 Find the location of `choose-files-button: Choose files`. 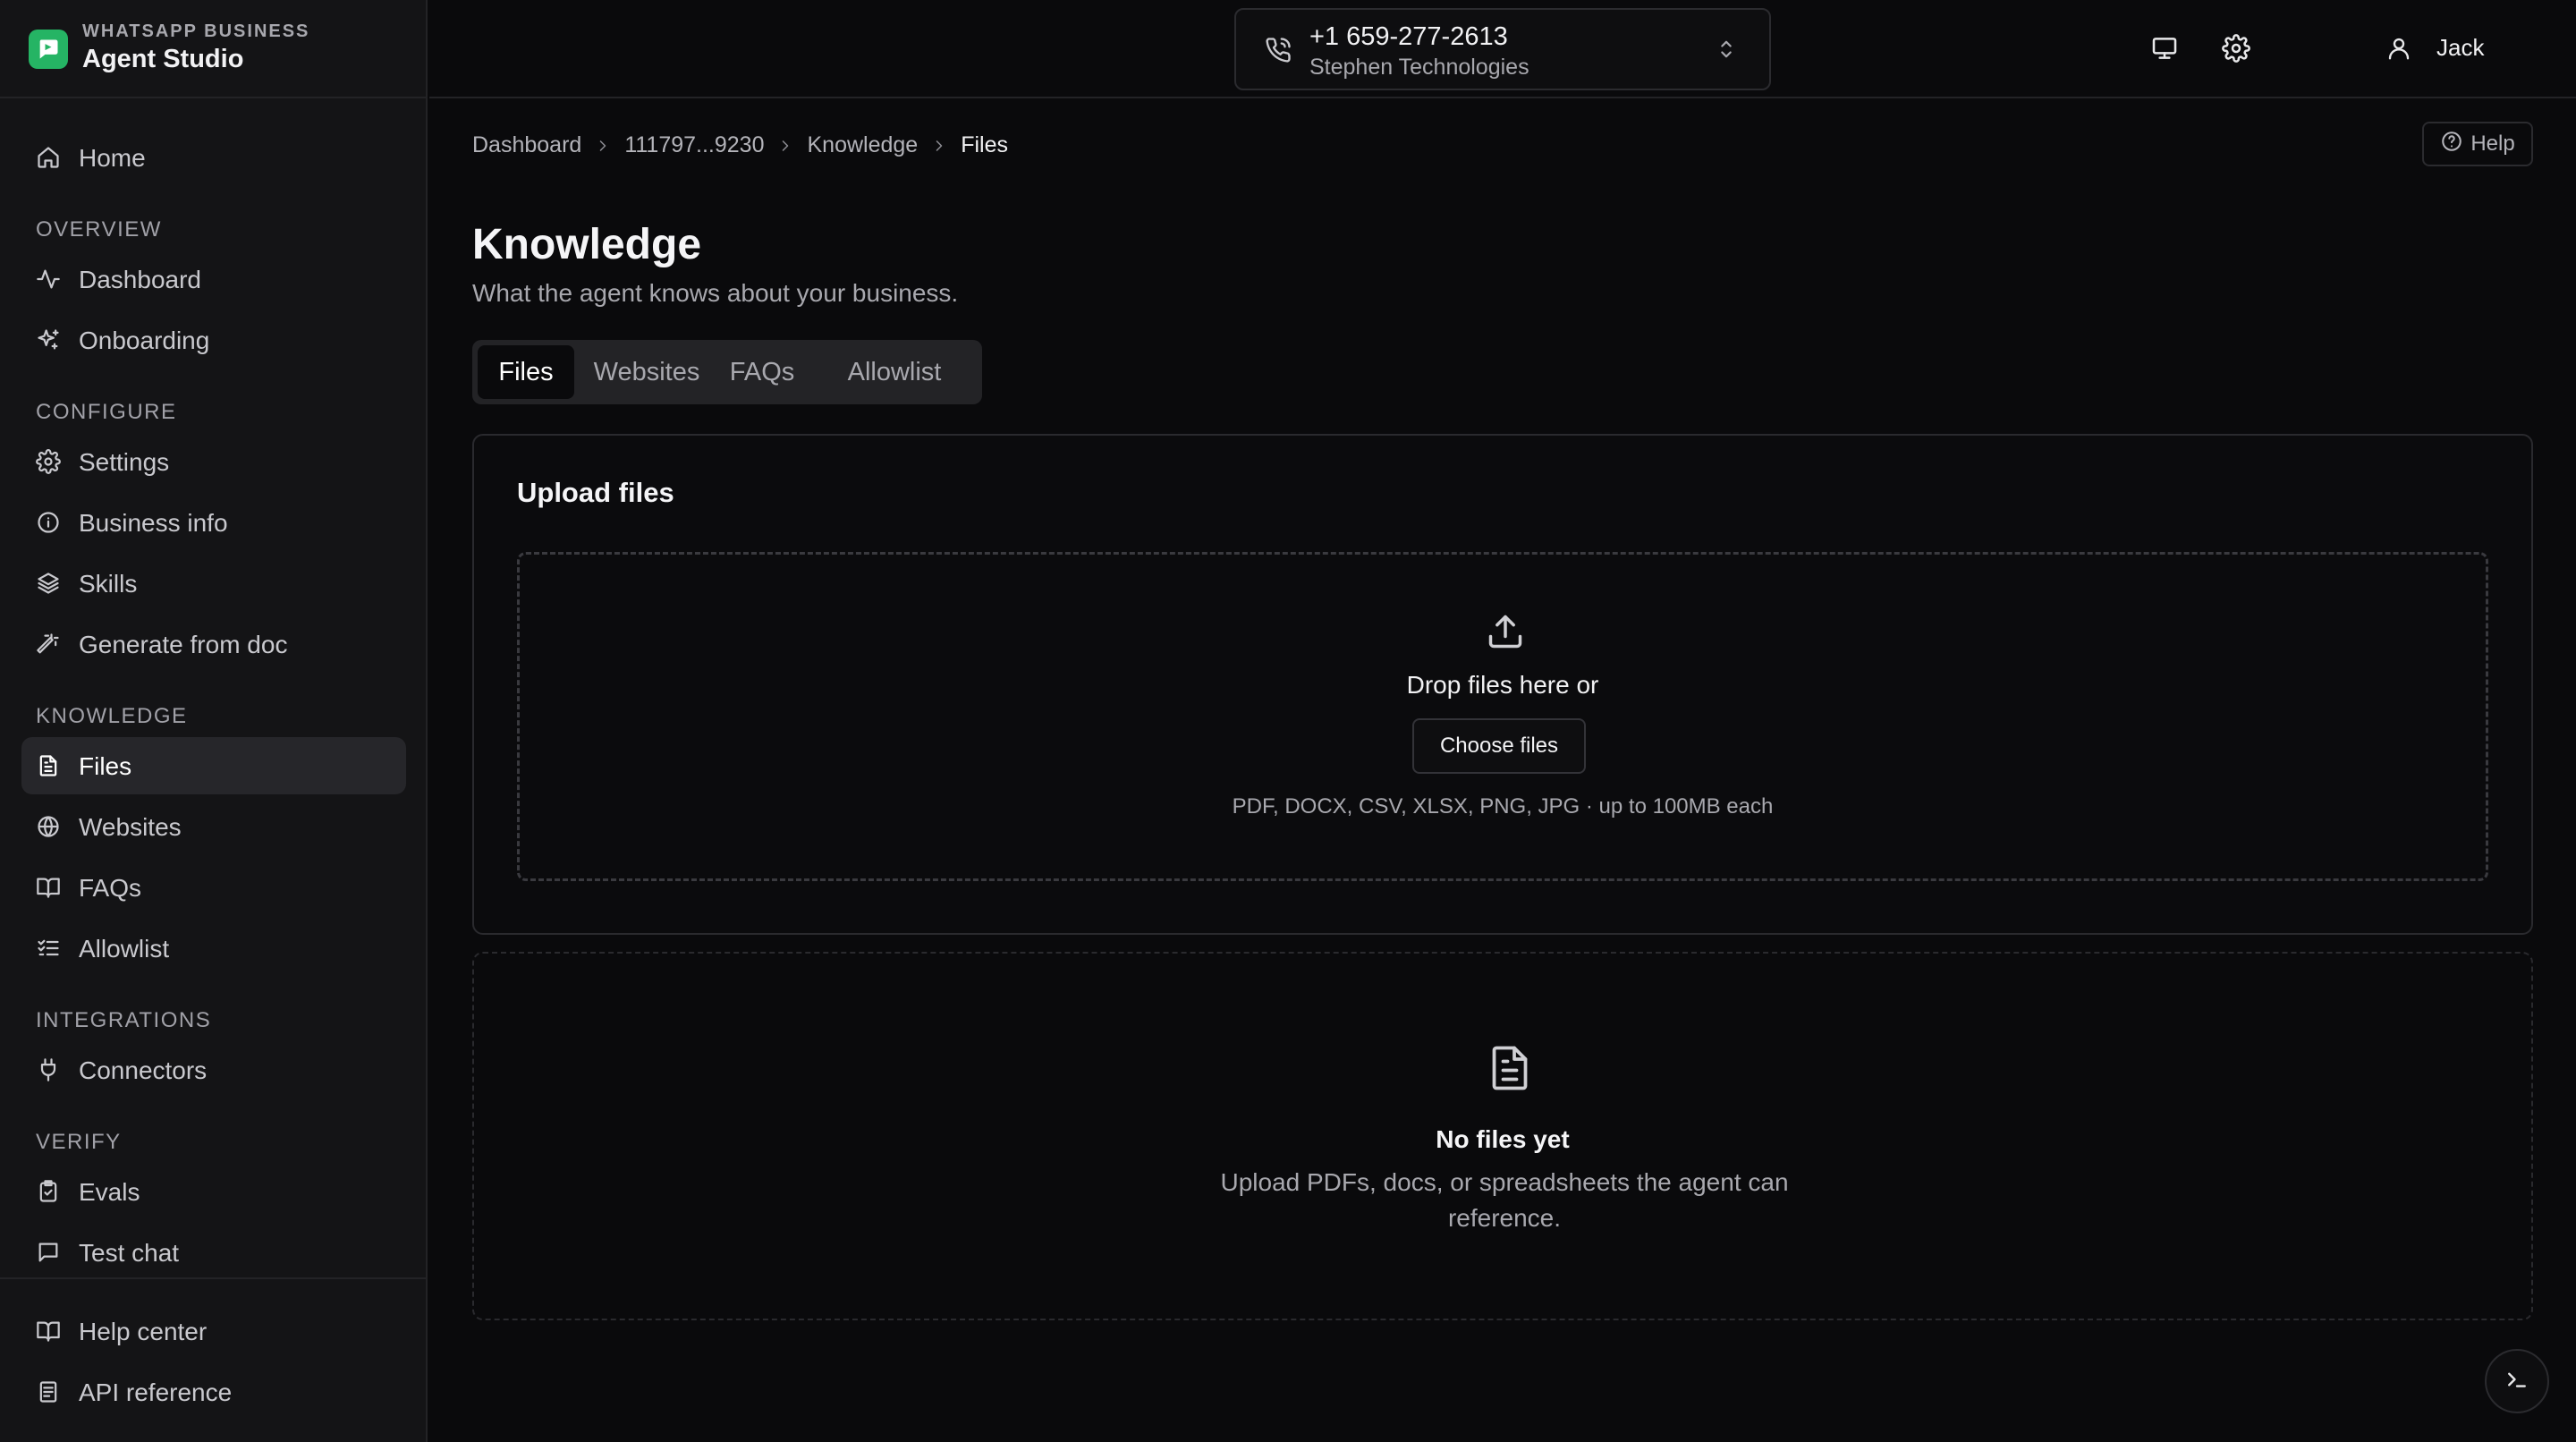

choose-files-button: Choose files is located at coordinates (1499, 746).